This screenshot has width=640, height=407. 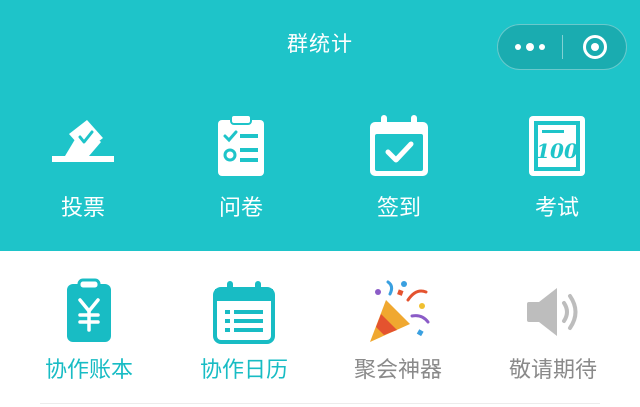 I want to click on tile-exam-label: 考试, so click(x=556, y=208).